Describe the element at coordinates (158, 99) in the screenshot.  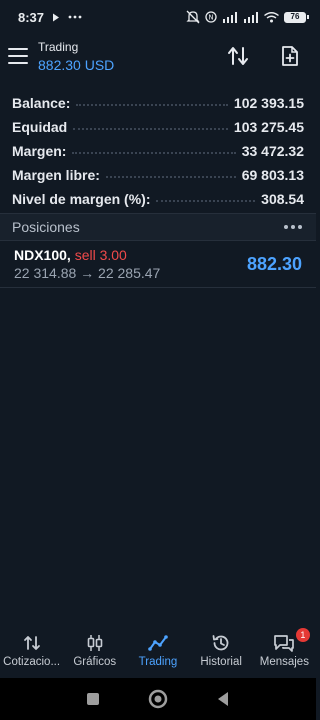
I see `summary-row-balance: Balance: 102 393.15` at that location.